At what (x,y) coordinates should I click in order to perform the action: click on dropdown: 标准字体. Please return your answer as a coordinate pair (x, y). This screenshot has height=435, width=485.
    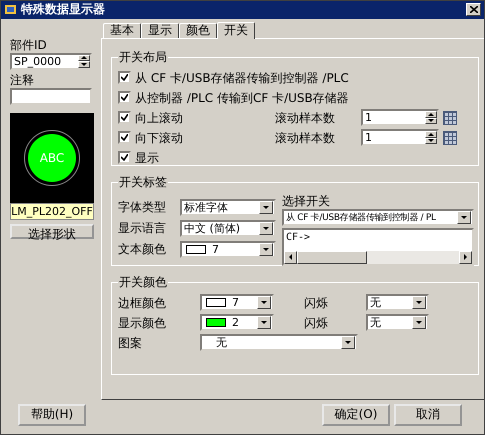
    Looking at the image, I should click on (228, 207).